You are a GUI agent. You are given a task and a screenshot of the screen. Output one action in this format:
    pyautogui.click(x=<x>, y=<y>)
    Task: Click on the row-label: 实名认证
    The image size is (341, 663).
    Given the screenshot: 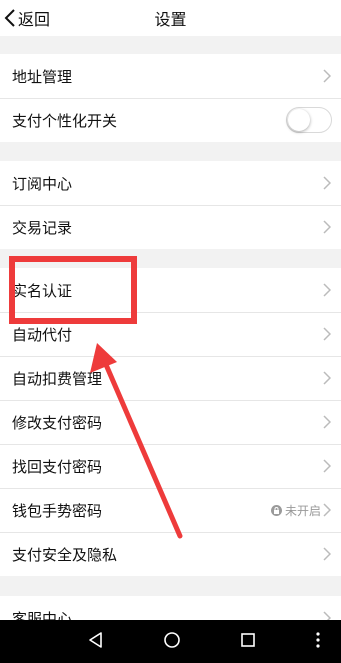 What is the action you would take?
    pyautogui.click(x=42, y=290)
    